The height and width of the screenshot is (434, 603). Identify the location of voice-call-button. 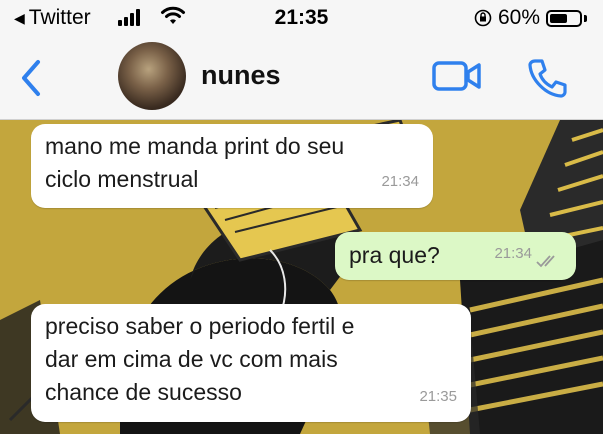
(548, 78).